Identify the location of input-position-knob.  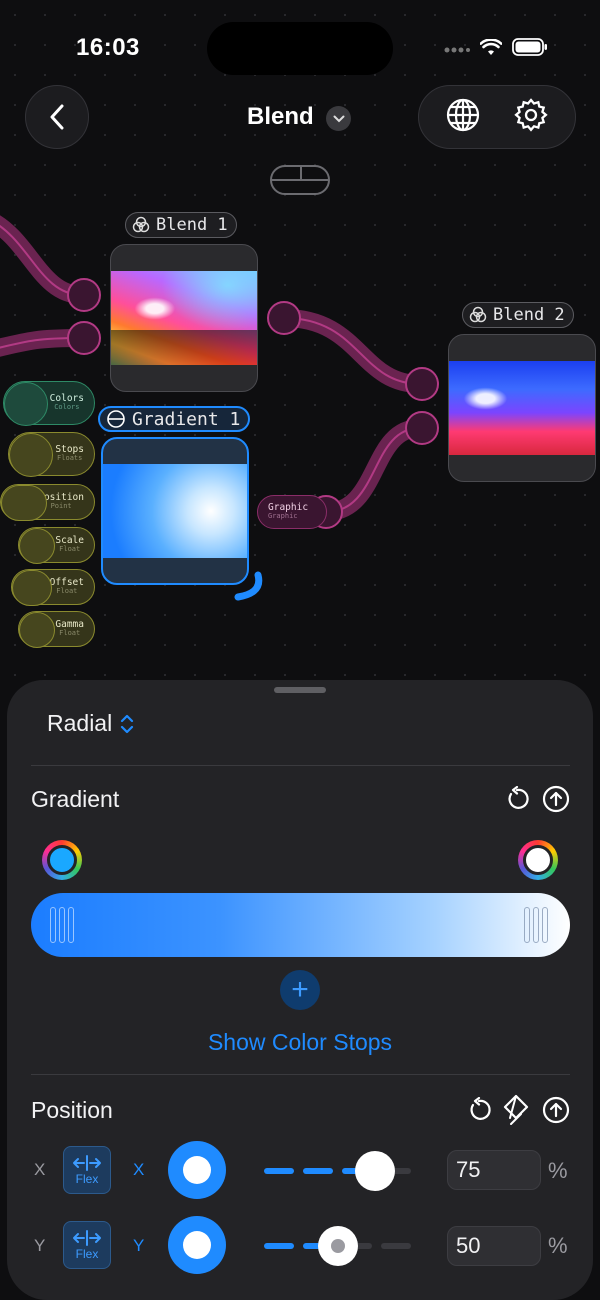
(24, 503).